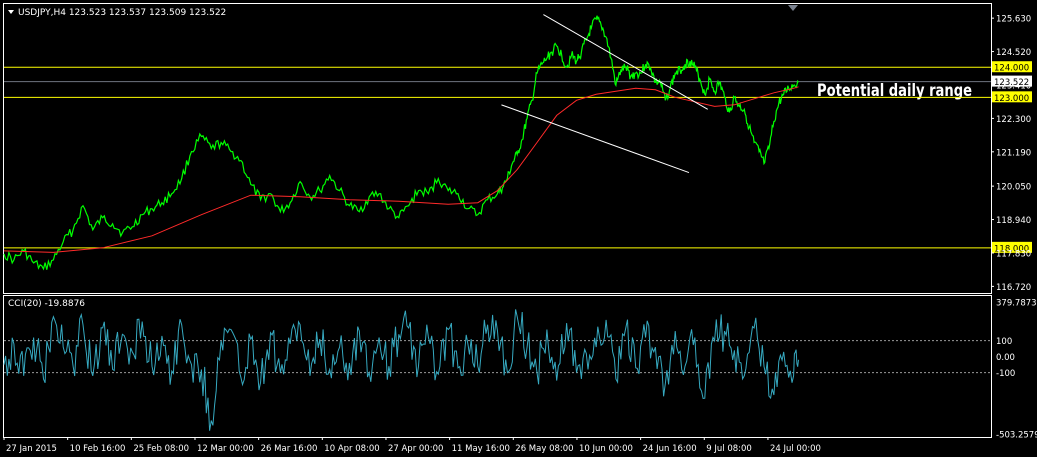  What do you see at coordinates (544, 449) in the screenshot?
I see `time-tick-label: 26 May 08:00` at bounding box center [544, 449].